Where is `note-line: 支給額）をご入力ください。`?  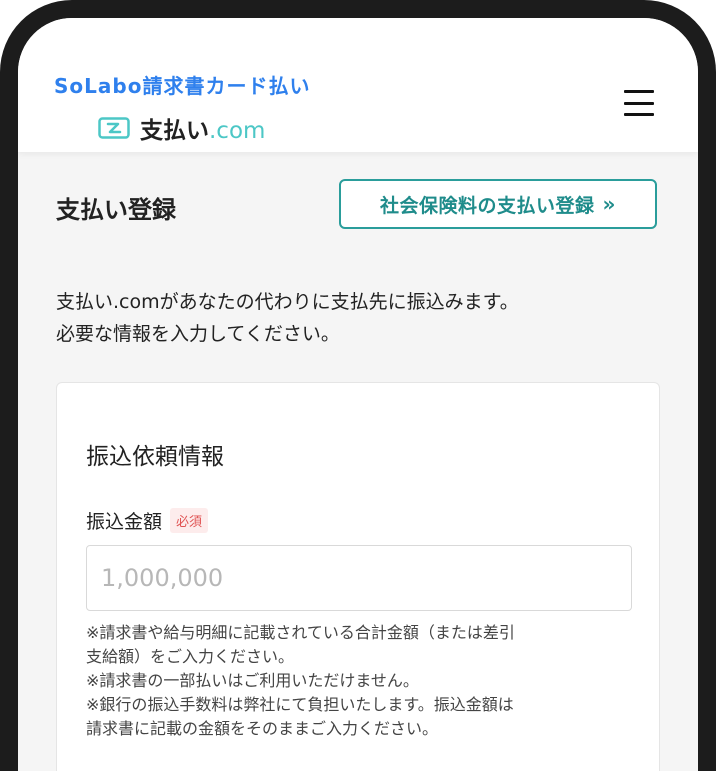
note-line: 支給額）をご入力ください。 is located at coordinates (190, 656).